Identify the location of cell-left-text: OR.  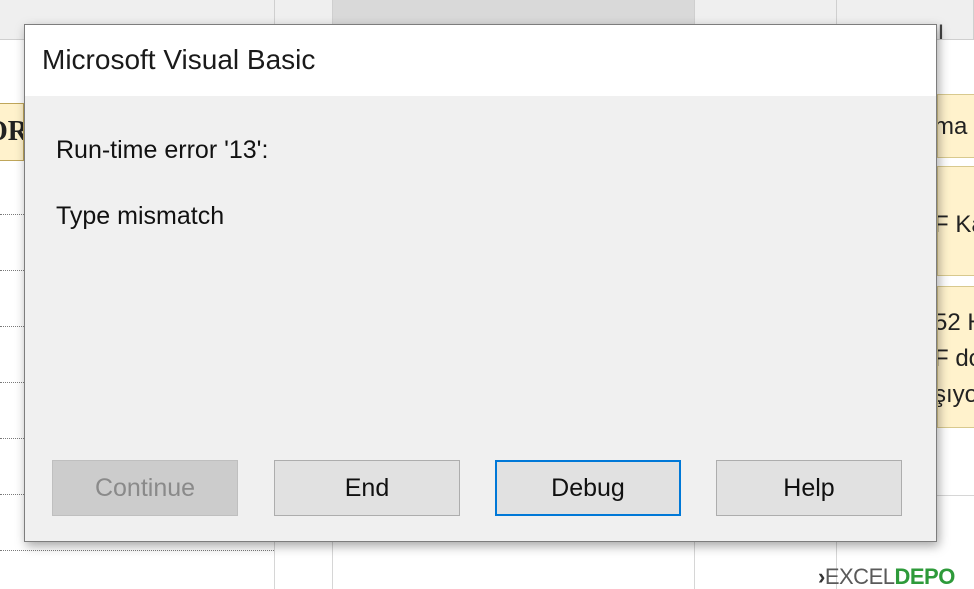
(11, 131).